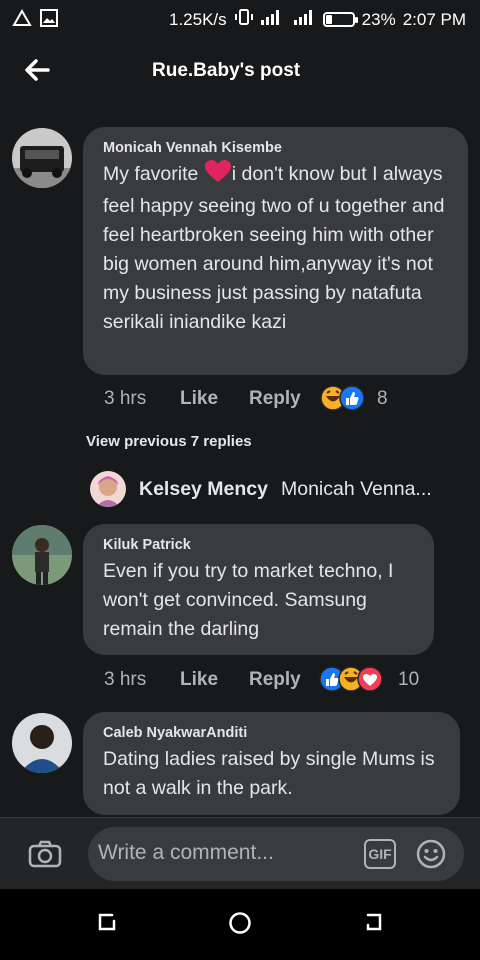  Describe the element at coordinates (37, 70) in the screenshot. I see `back-arrow-icon` at that location.